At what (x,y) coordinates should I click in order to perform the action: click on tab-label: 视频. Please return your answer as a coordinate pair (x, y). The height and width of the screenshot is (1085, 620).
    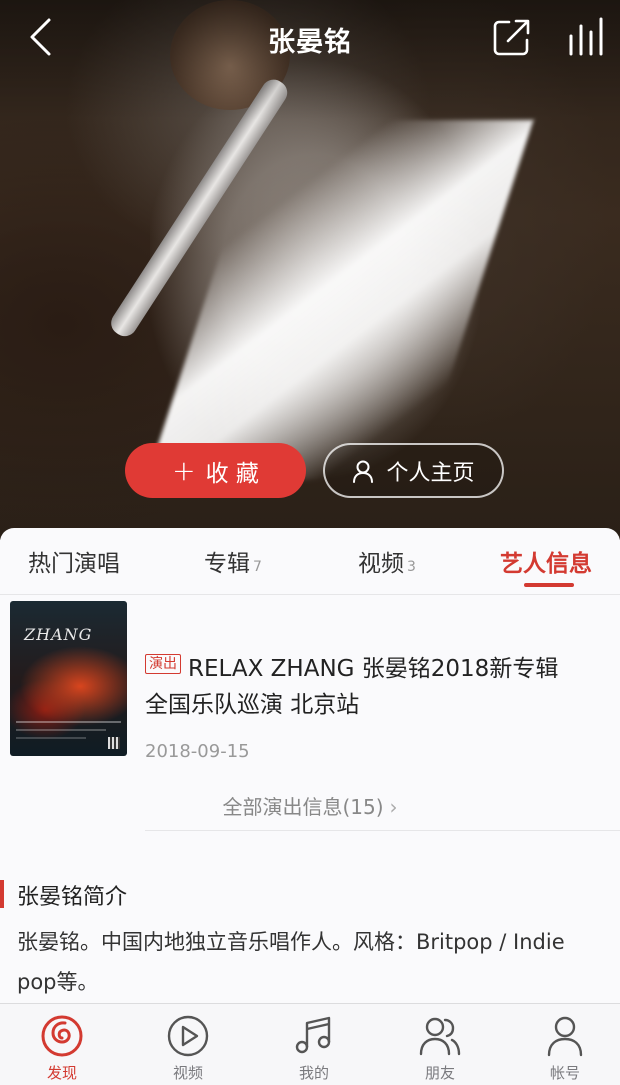
    Looking at the image, I should click on (381, 564).